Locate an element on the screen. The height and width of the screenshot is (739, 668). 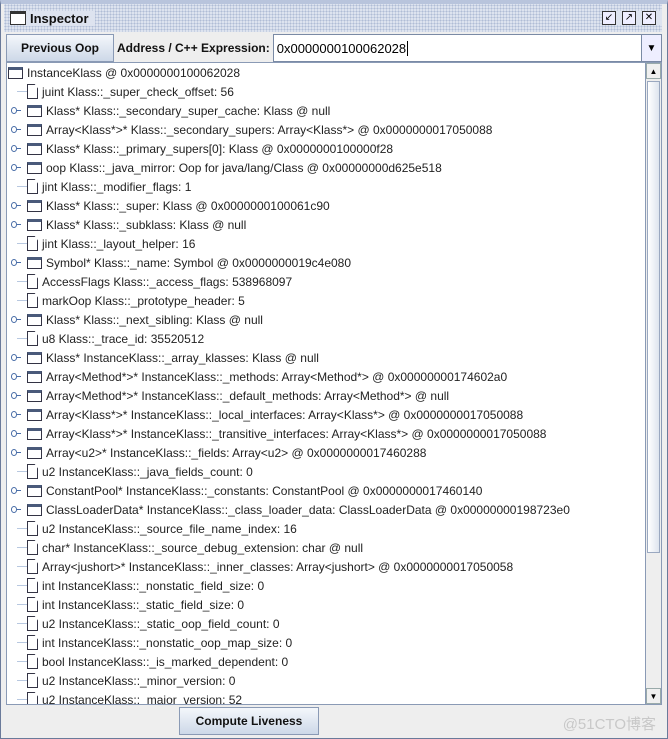
tree-row-label: Klass* Klass::_primary_supers[0] is located at coordinates (220, 148).